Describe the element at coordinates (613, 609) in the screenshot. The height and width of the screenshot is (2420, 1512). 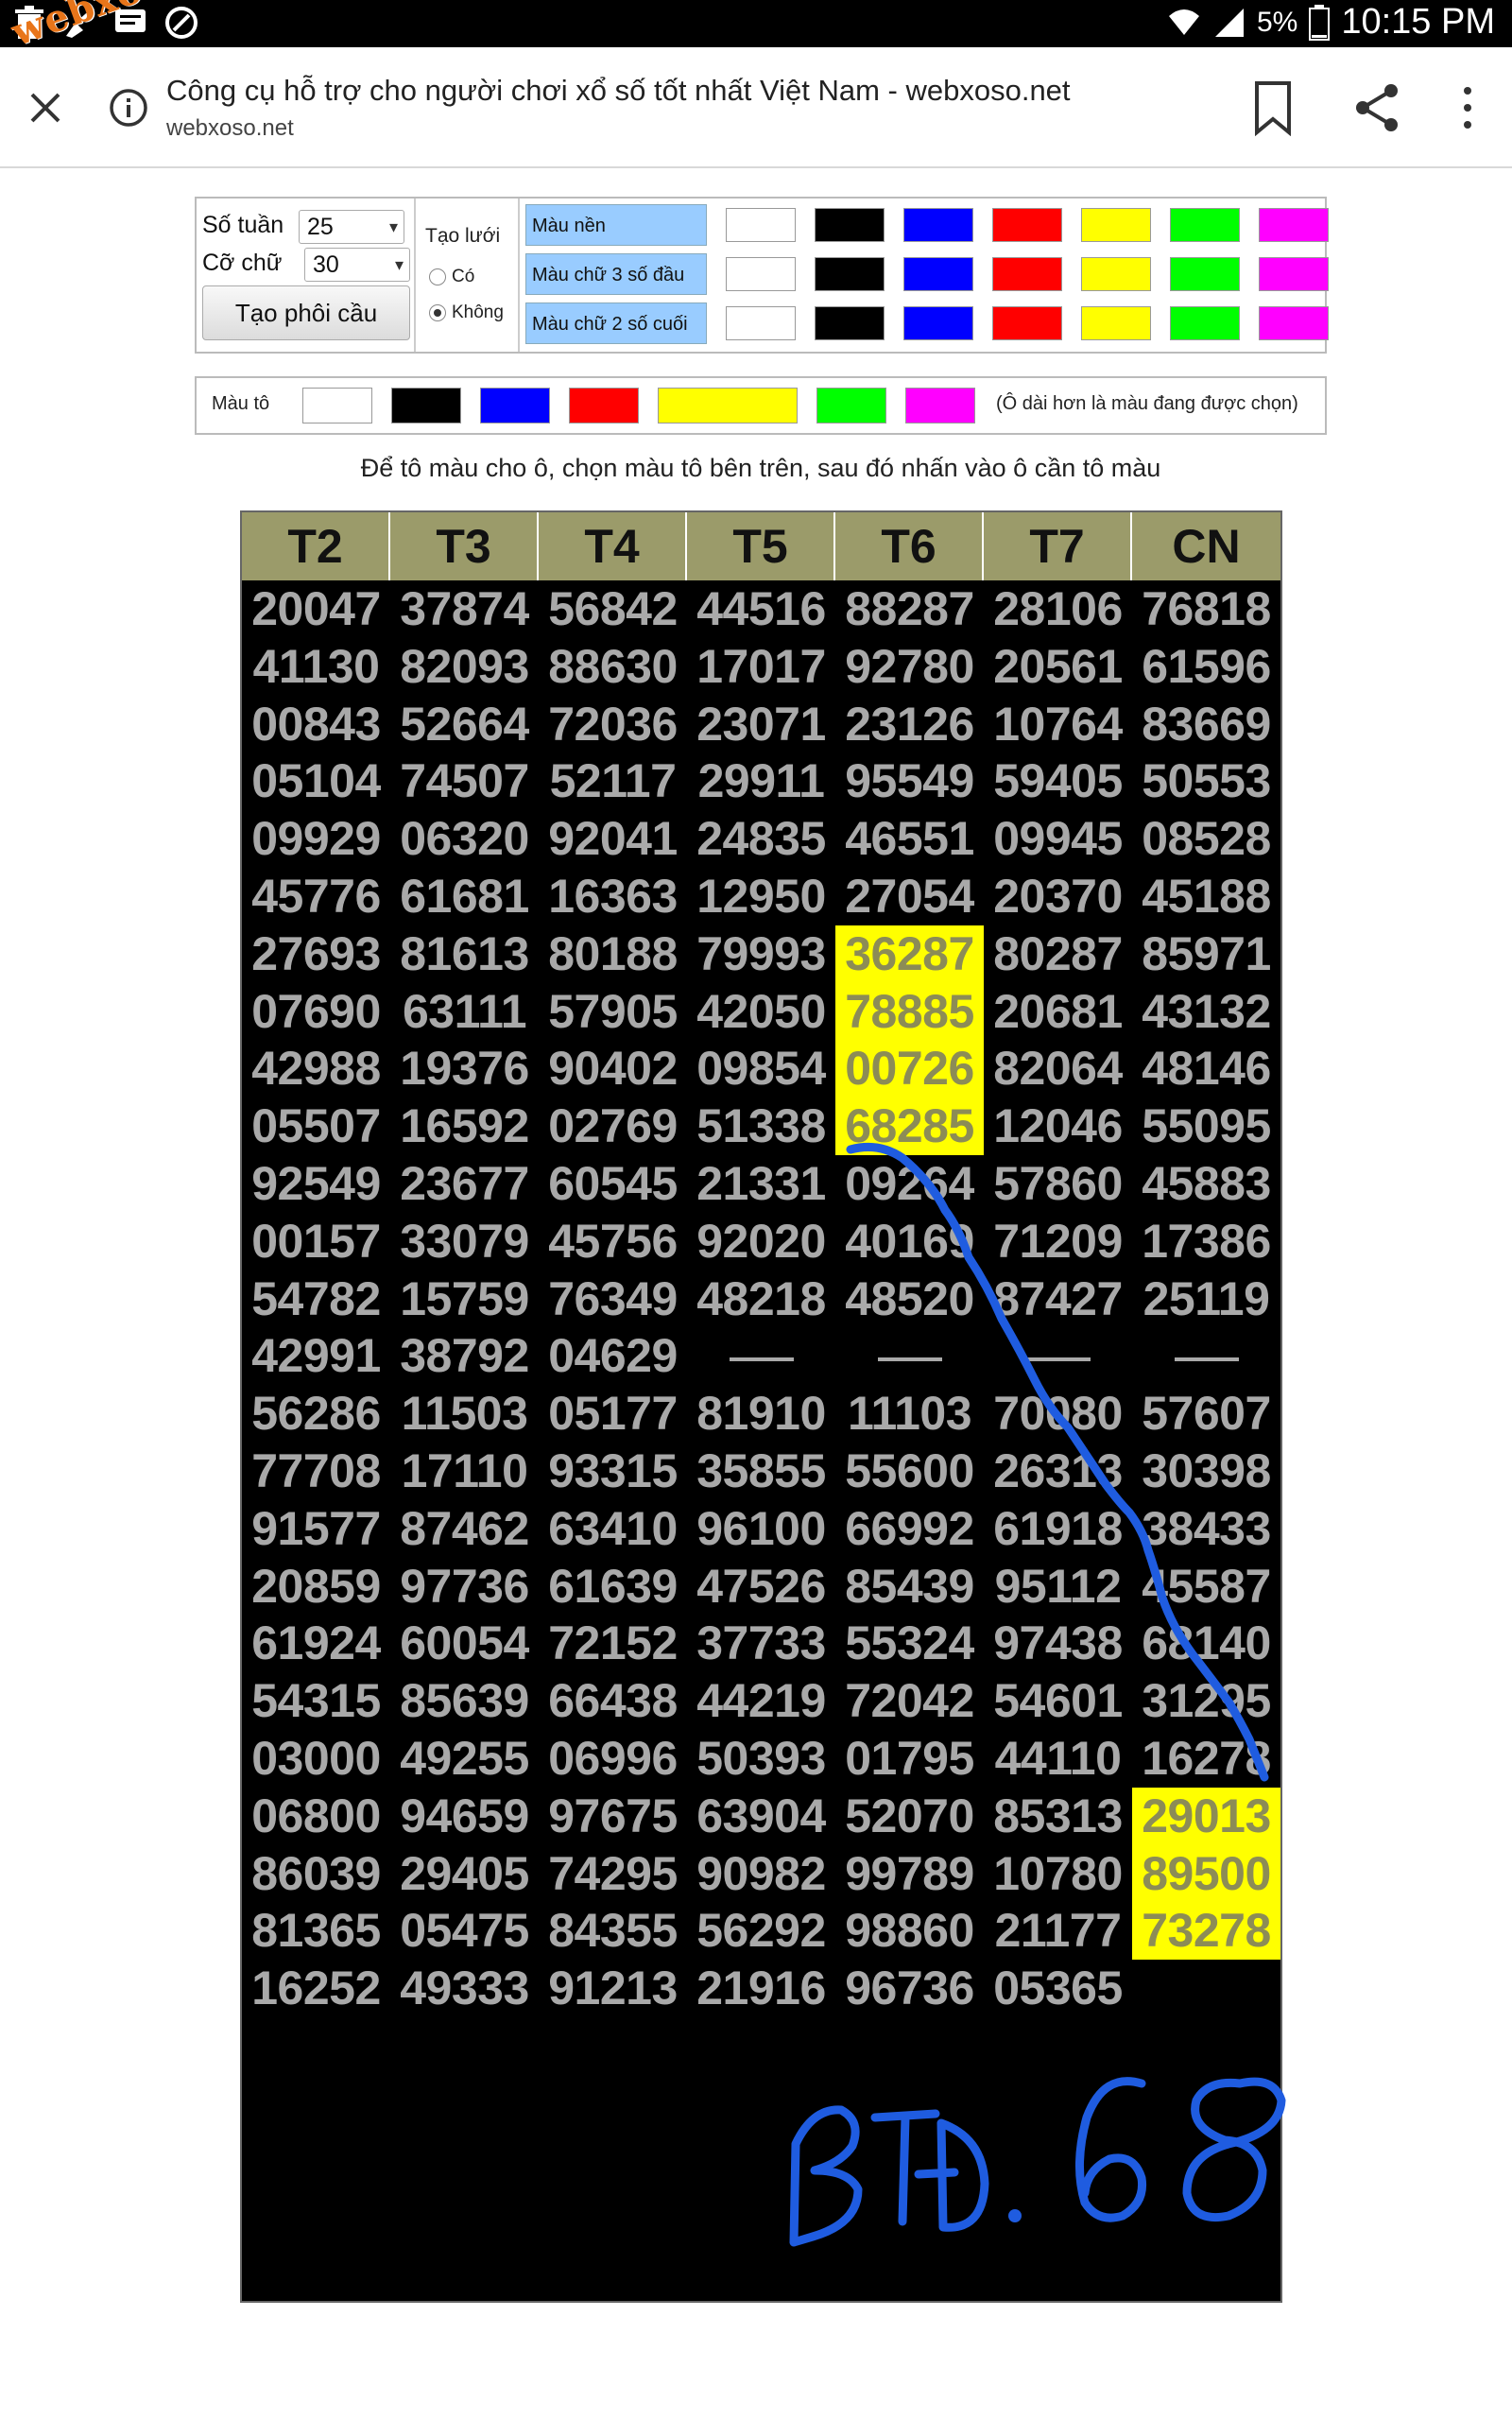
I see `number-cell: 56842` at that location.